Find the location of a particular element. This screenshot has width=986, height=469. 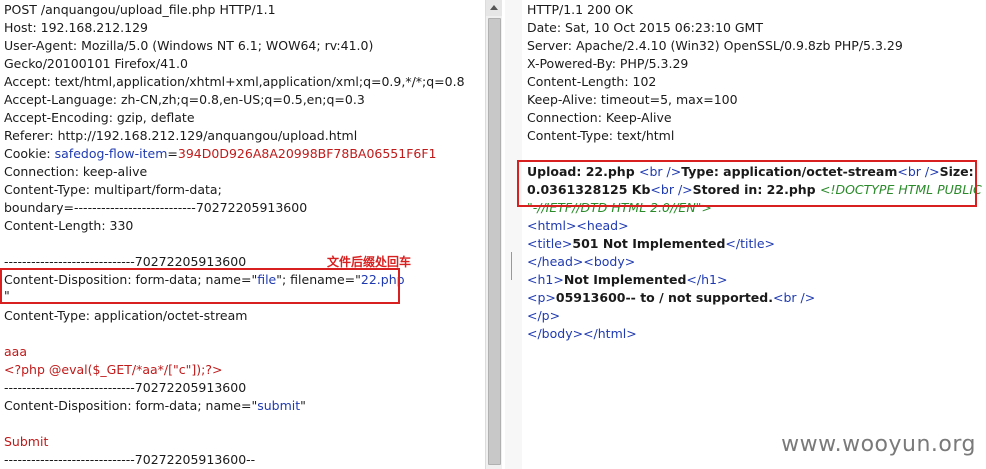

p-line: <p>05913600-- to / not supported.<br /> is located at coordinates (671, 298).